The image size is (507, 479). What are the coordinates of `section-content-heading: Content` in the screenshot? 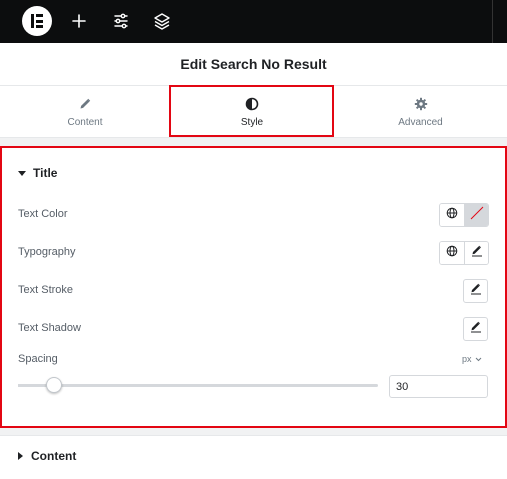 It's located at (54, 456).